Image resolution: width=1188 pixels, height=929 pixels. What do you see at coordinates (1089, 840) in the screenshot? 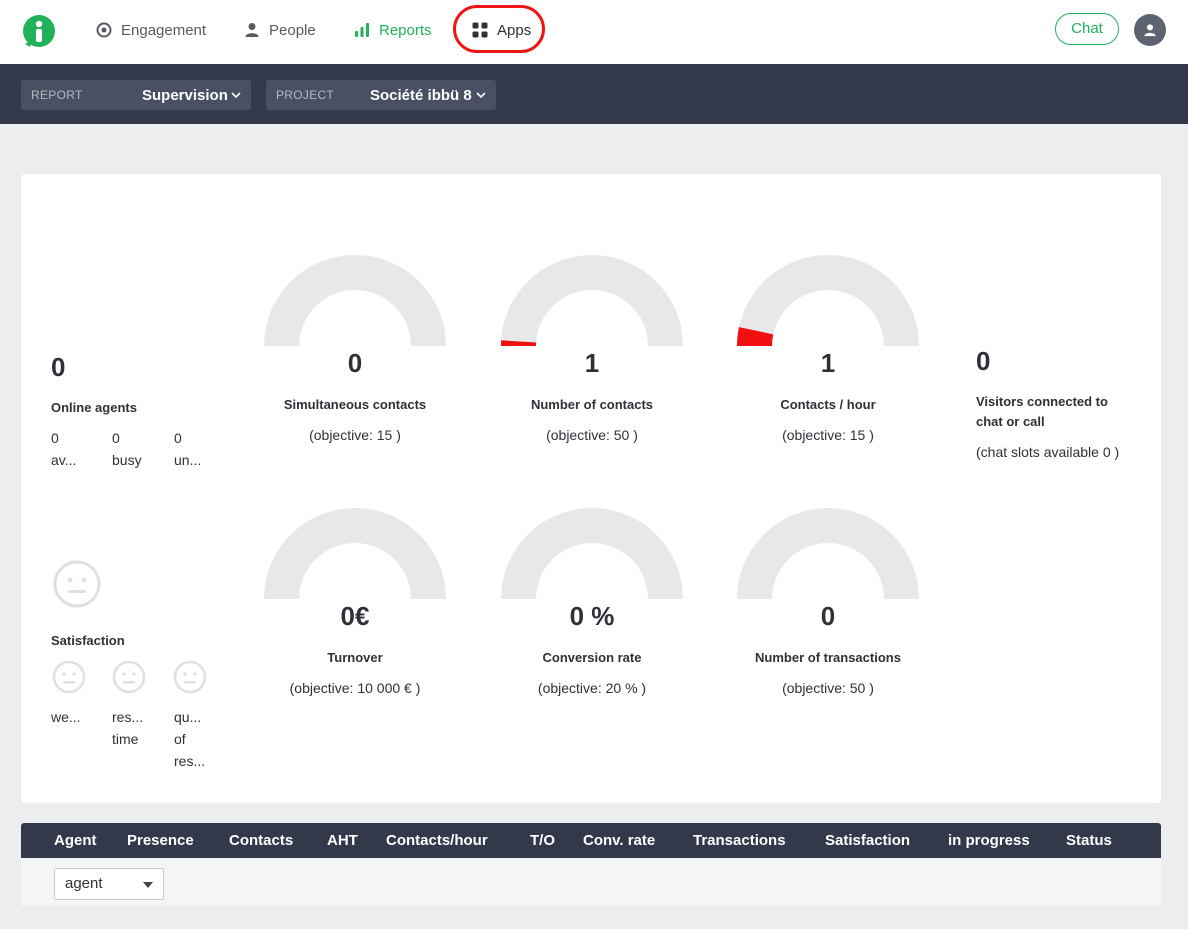
I see `column-status: Status` at bounding box center [1089, 840].